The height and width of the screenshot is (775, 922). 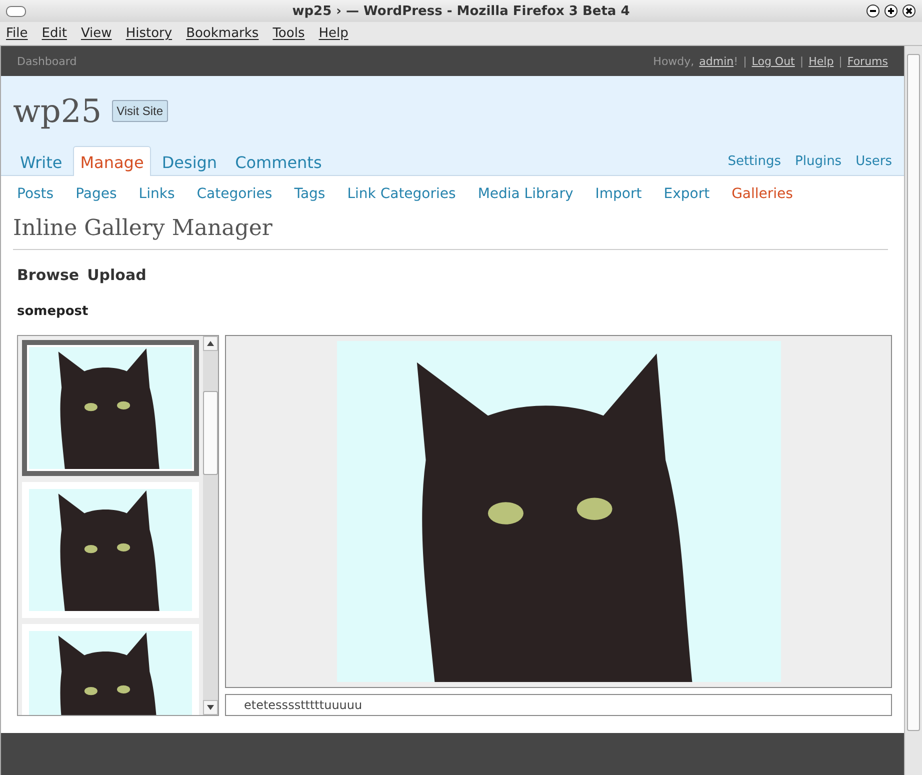 What do you see at coordinates (909, 11) in the screenshot?
I see `close-icon` at bounding box center [909, 11].